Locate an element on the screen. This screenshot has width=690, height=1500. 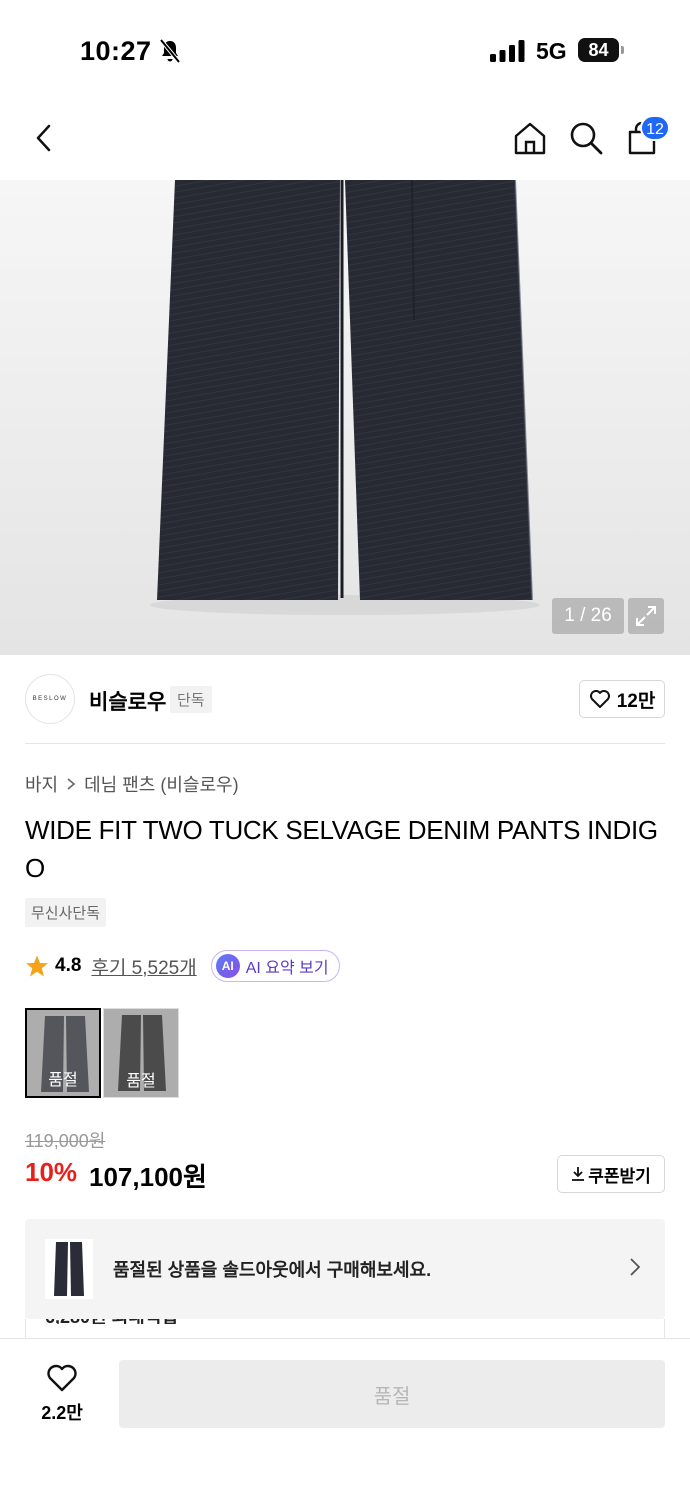
coupon-label: 쿠폰받기 is located at coordinates (619, 1176).